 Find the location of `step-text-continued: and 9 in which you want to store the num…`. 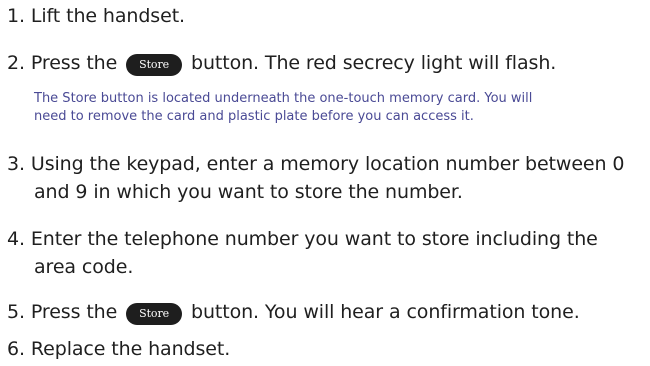

step-text-continued: and 9 in which you want to store the num… is located at coordinates (248, 192).